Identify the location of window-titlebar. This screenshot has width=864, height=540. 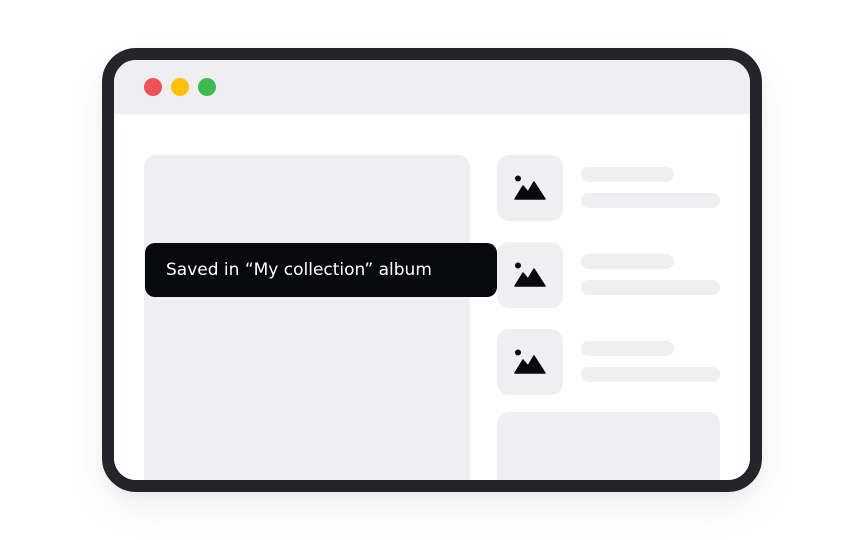
(432, 87).